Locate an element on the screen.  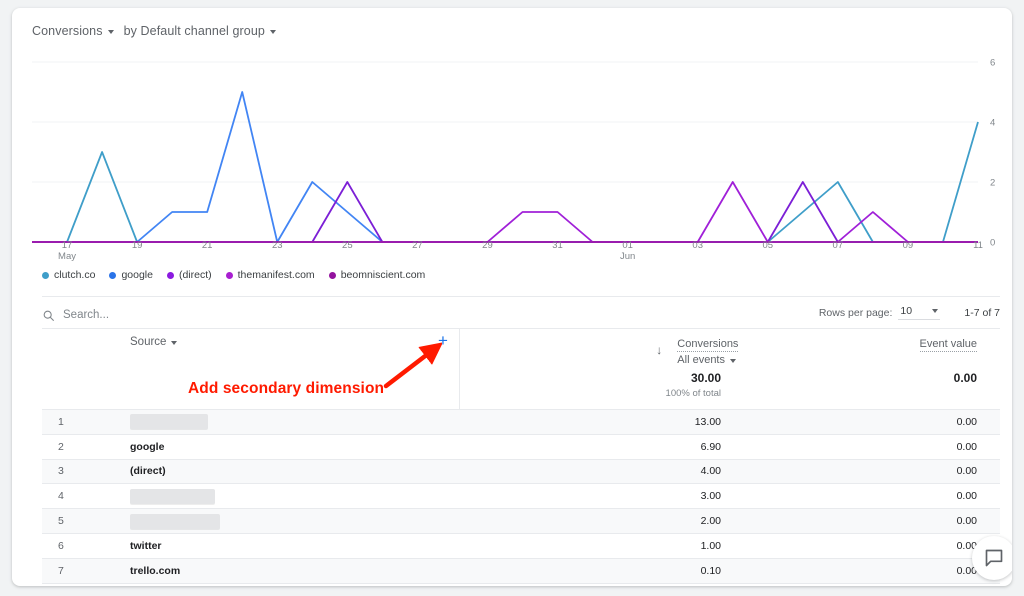
x-tick-day: 03 is located at coordinates (697, 245).